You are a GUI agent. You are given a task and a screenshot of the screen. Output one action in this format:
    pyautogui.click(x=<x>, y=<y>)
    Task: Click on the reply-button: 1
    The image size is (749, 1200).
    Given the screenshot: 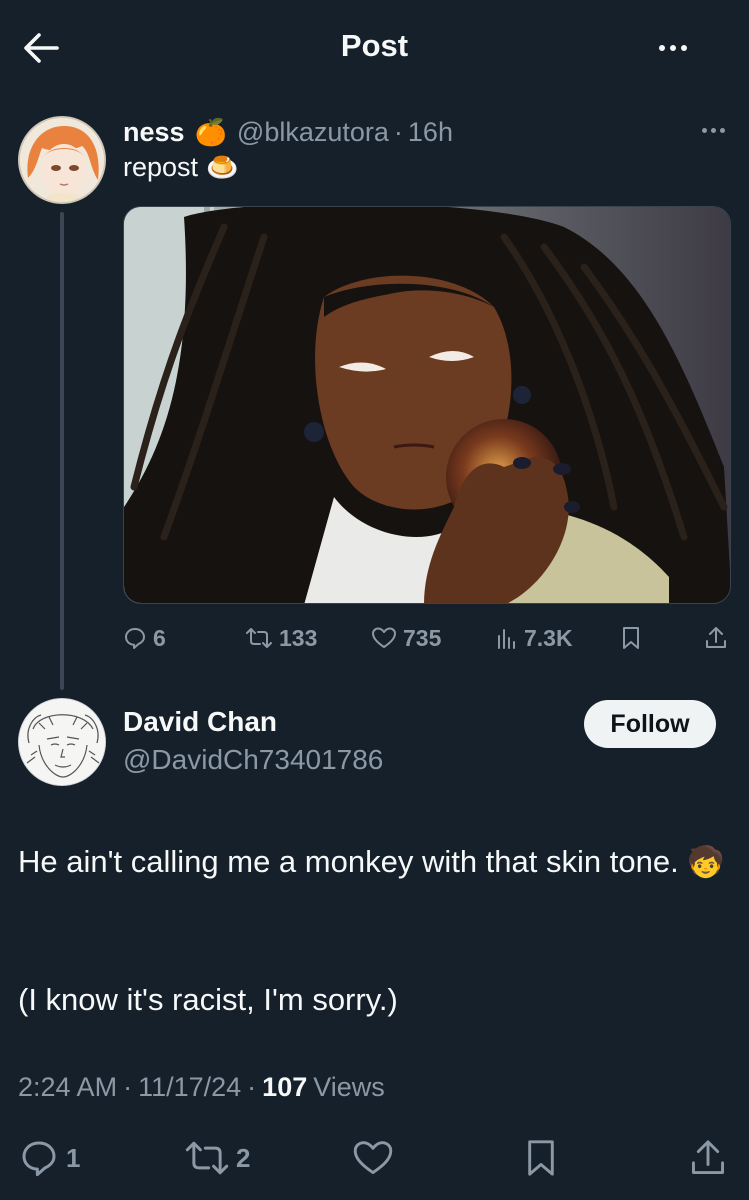 What is the action you would take?
    pyautogui.click(x=49, y=1158)
    